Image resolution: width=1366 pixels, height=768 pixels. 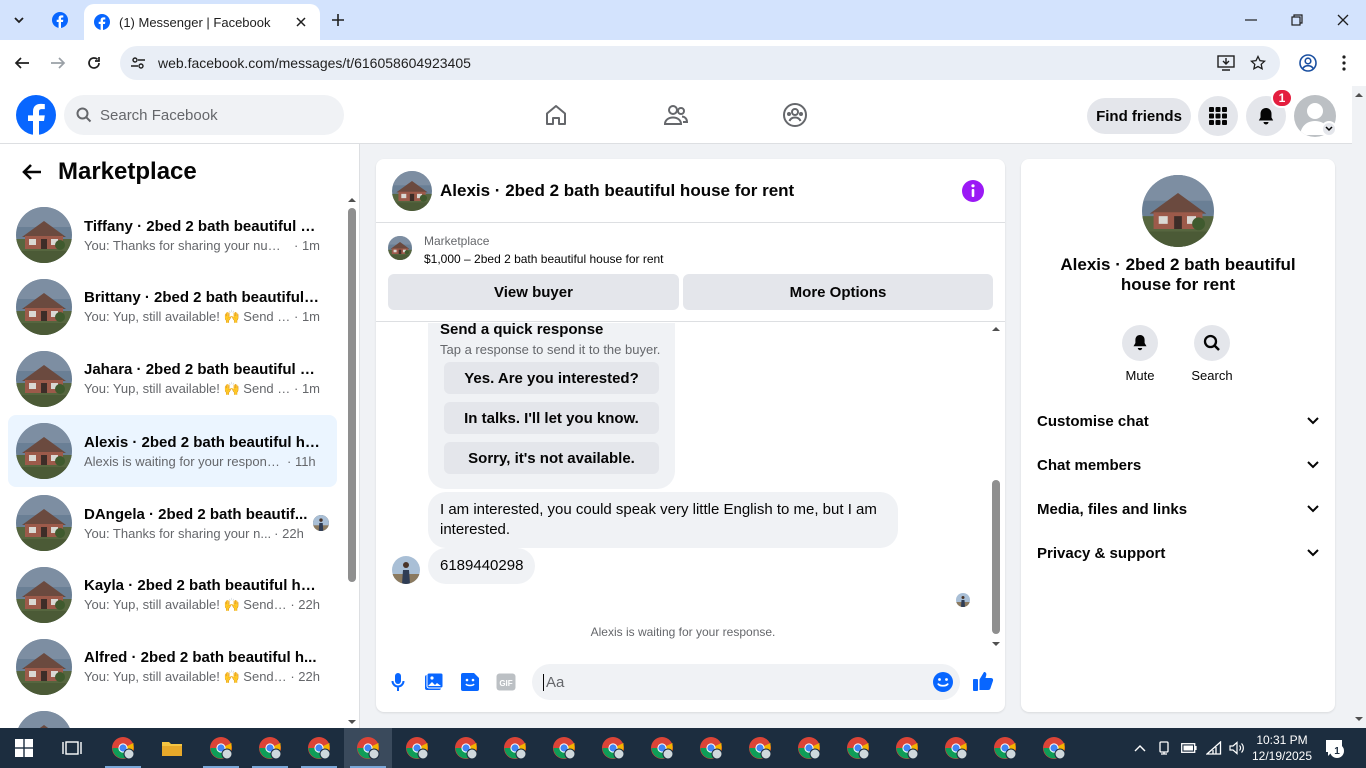 What do you see at coordinates (1178, 465) in the screenshot?
I see `info-section-row: Chat members` at bounding box center [1178, 465].